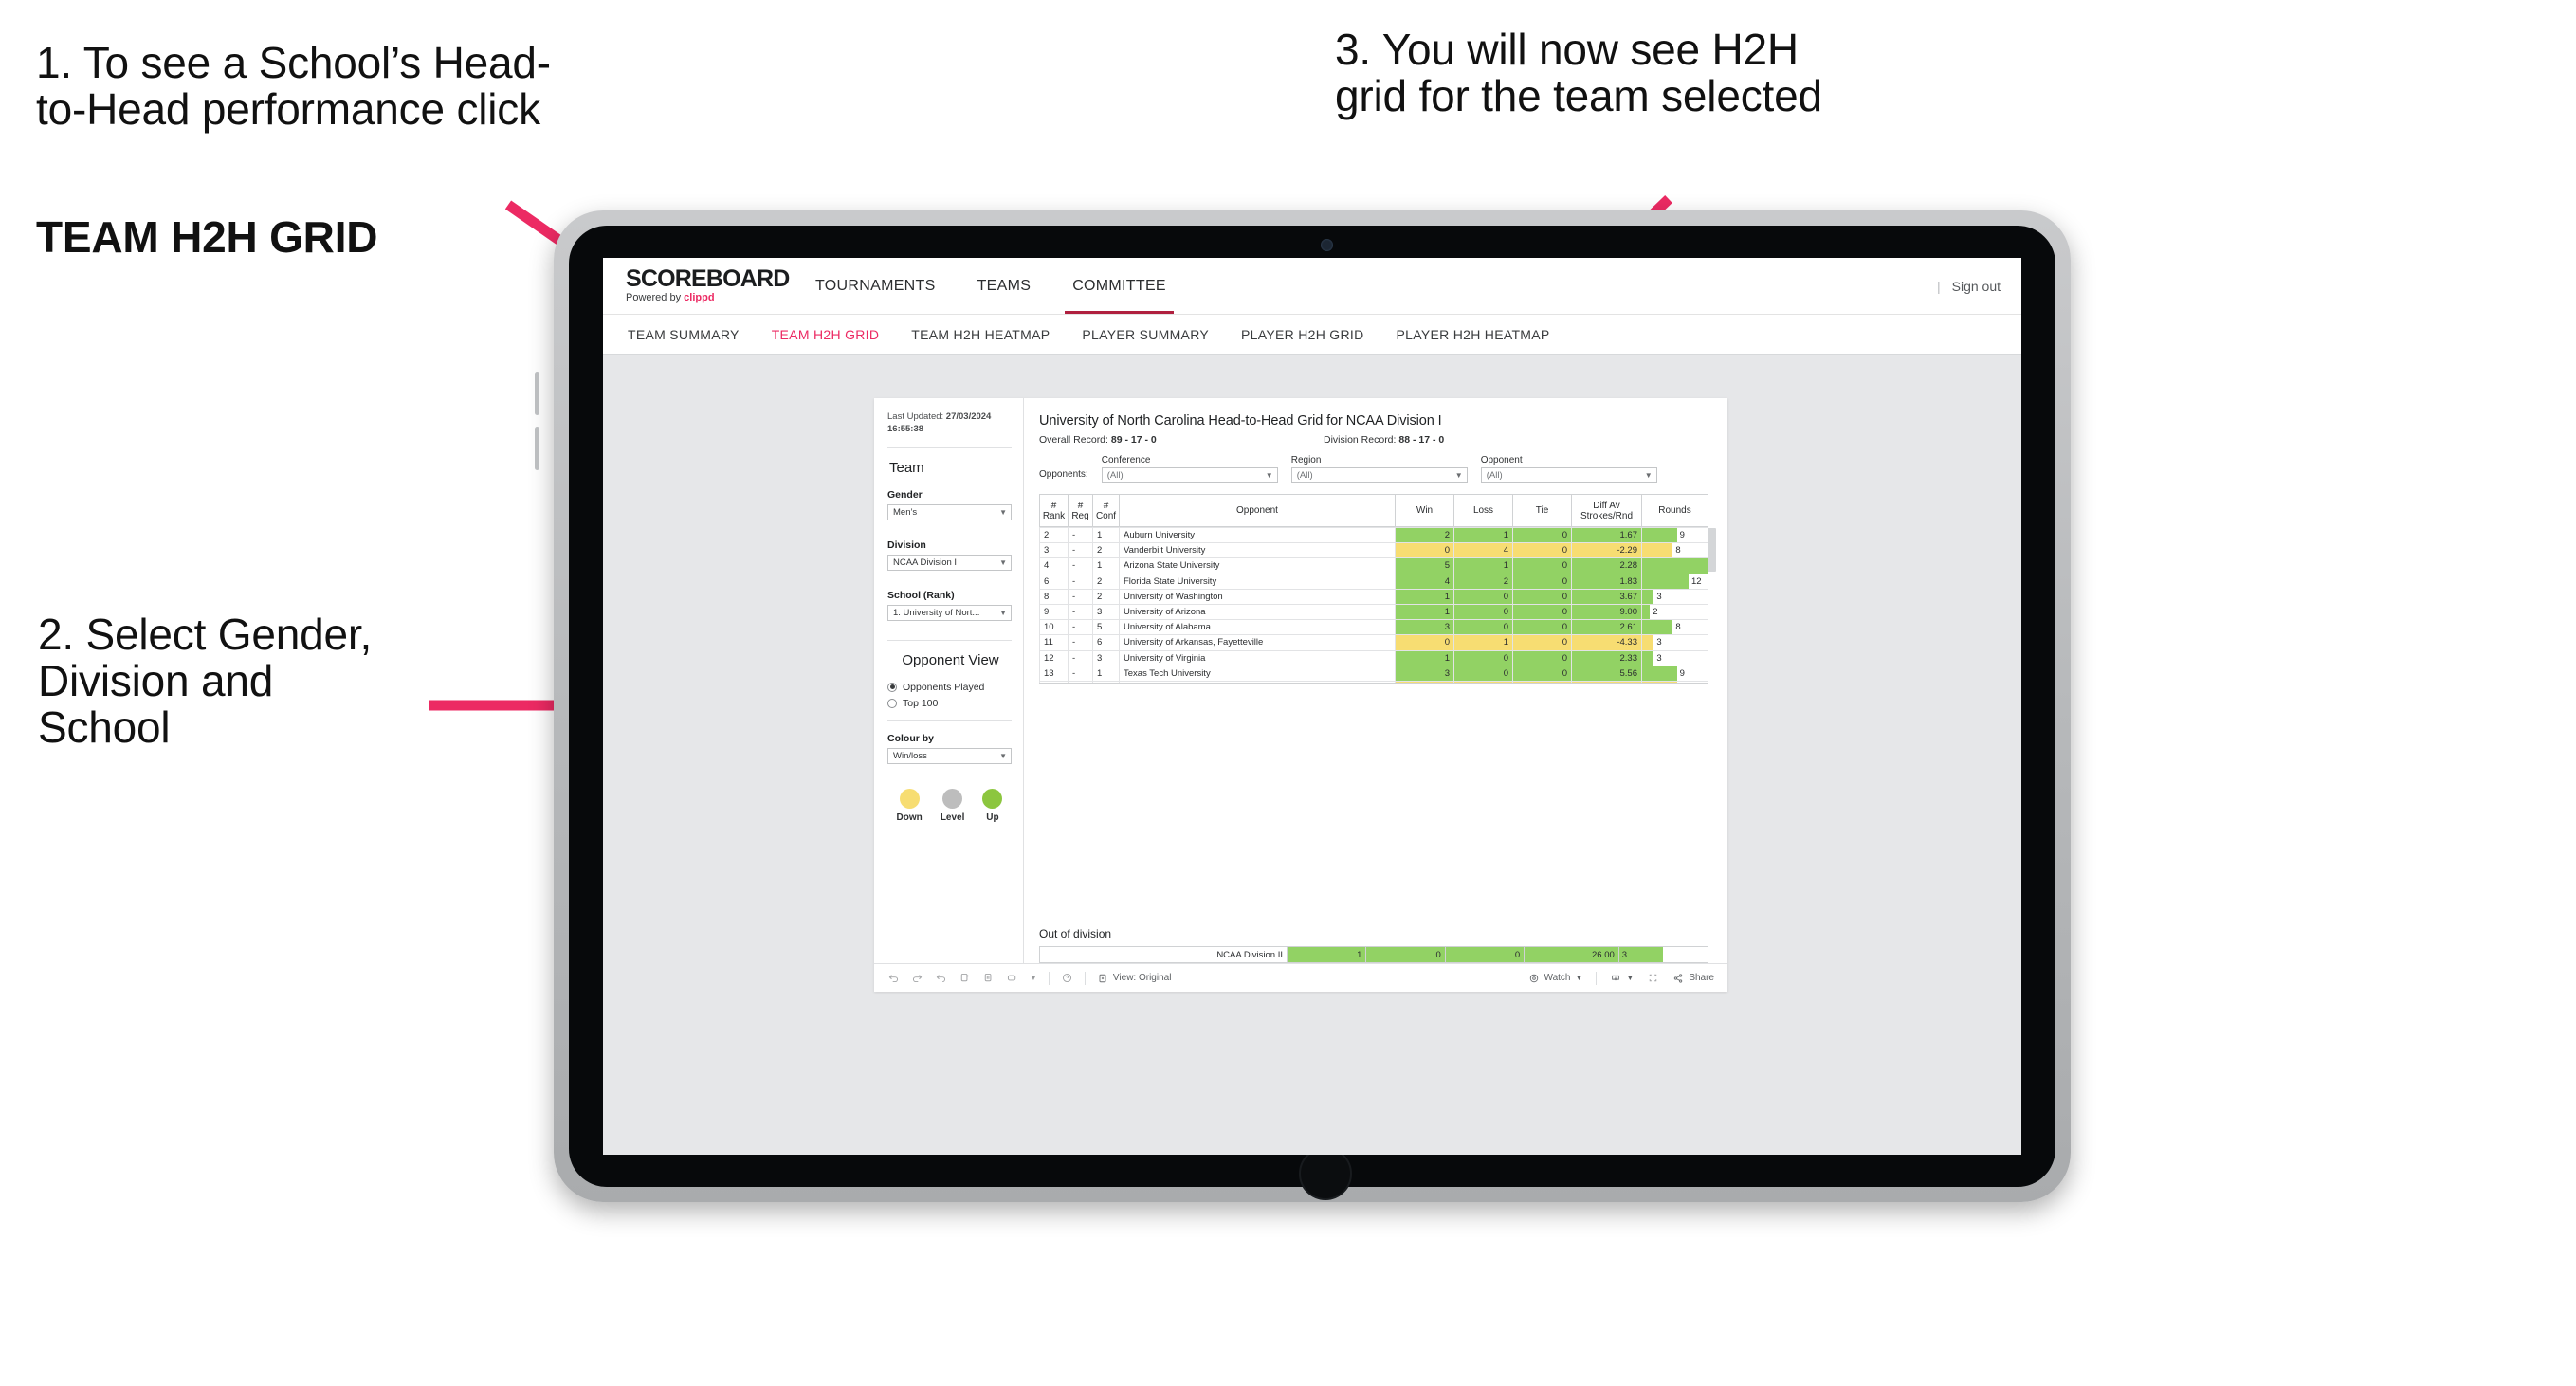  I want to click on cell-rounds: 9, so click(1674, 673).